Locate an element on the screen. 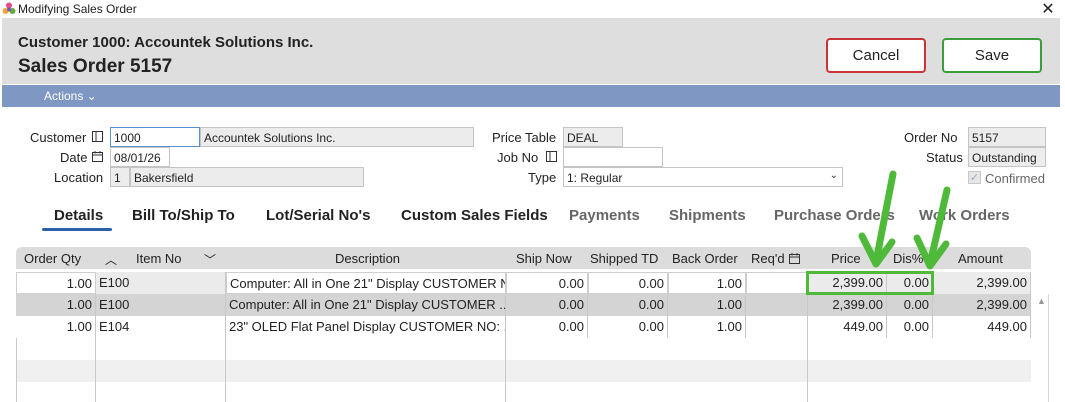 This screenshot has height=402, width=1065. tab-shipments: Shipments is located at coordinates (707, 215).